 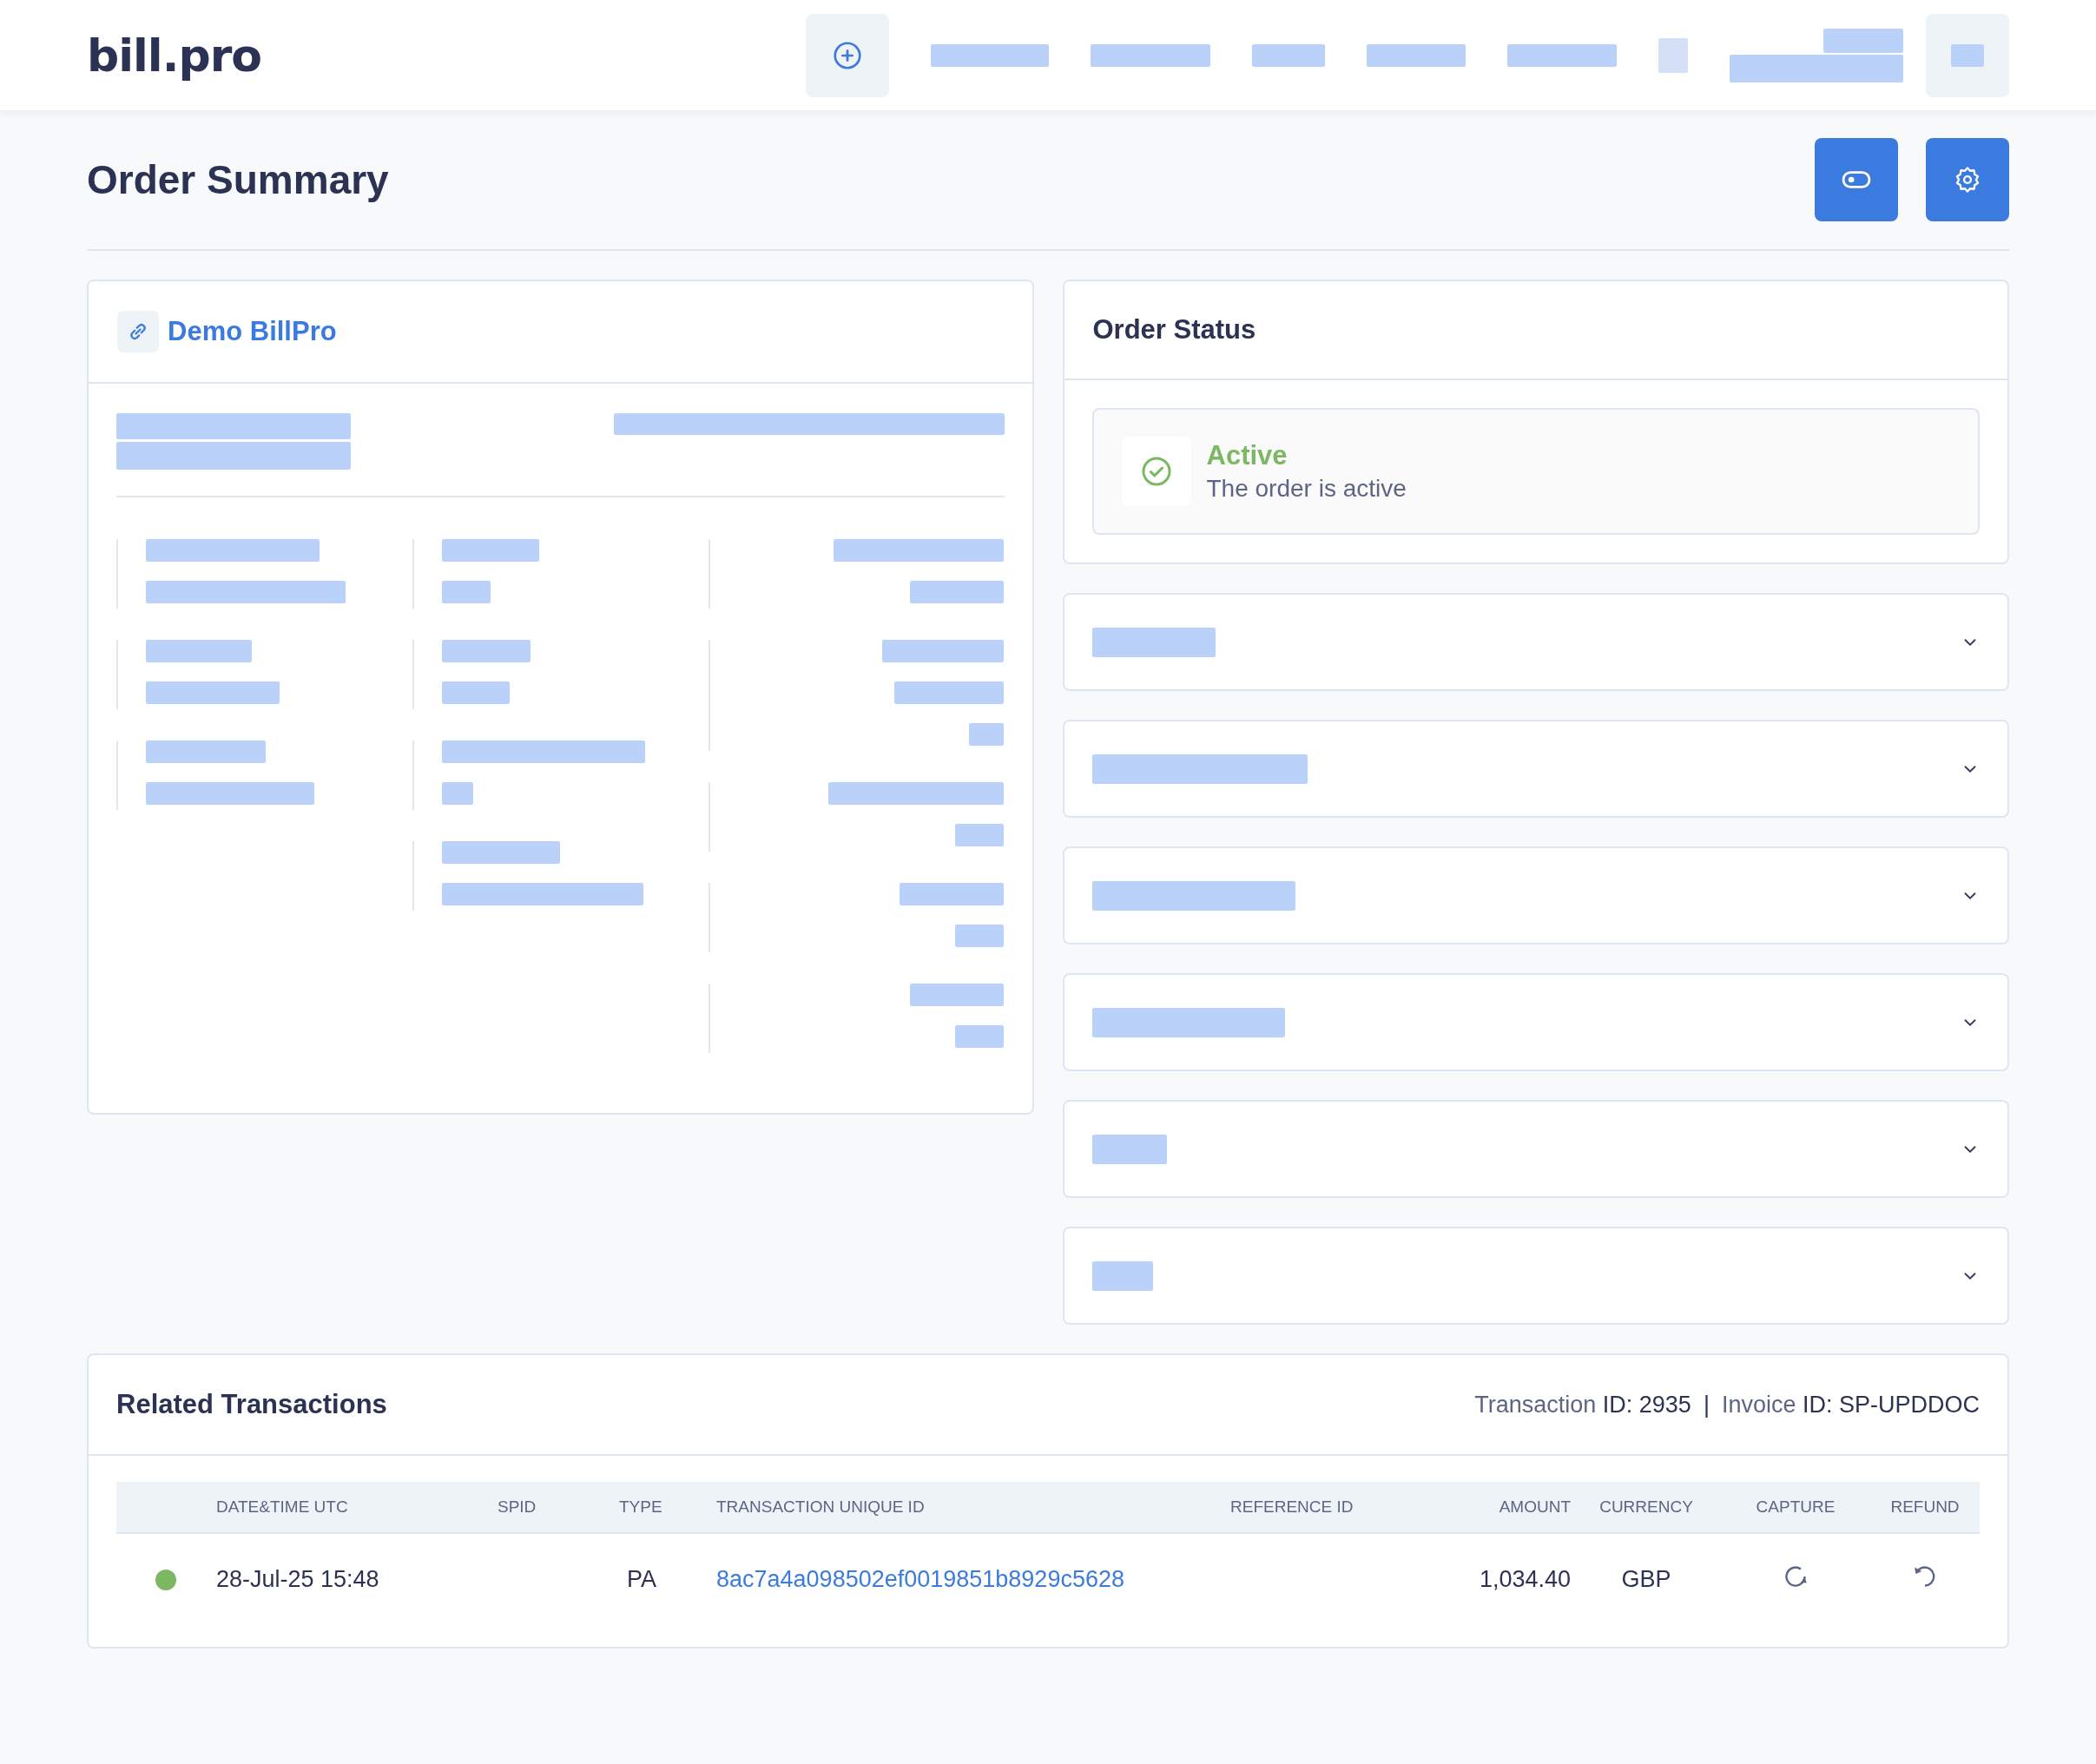 I want to click on user-menu-button, so click(x=1968, y=55).